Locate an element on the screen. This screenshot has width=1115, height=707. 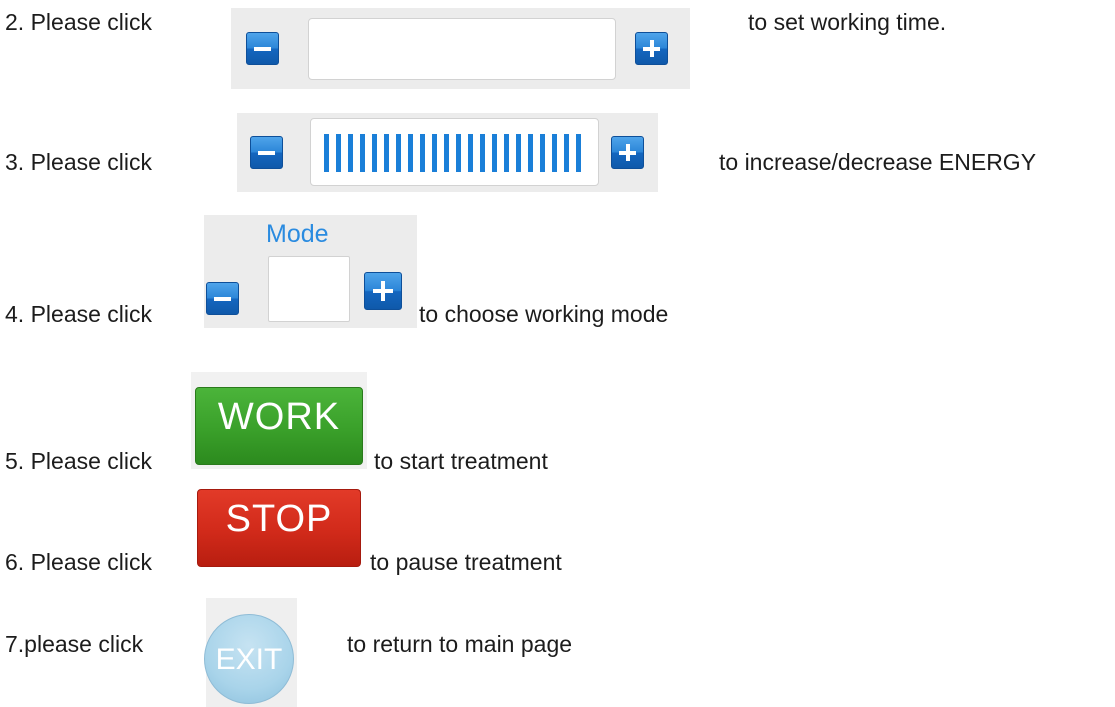
energy-control is located at coordinates (447, 152).